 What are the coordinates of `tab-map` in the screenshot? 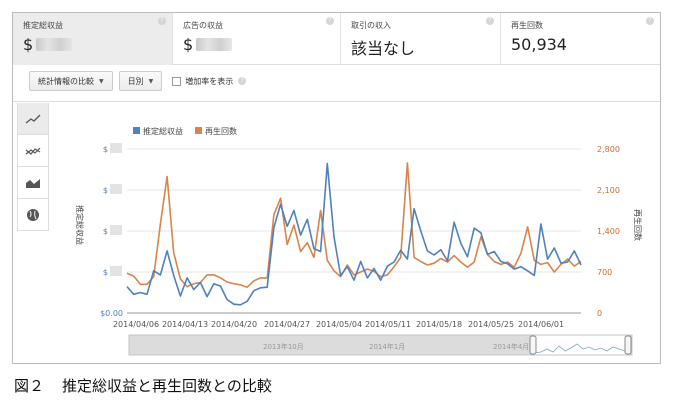 It's located at (33, 215).